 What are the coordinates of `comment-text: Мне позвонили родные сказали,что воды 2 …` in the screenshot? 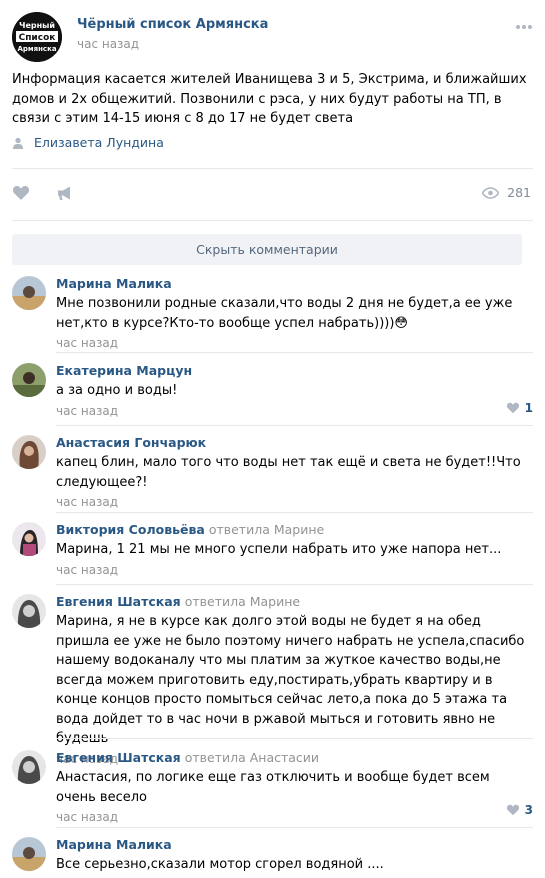 It's located at (284, 313).